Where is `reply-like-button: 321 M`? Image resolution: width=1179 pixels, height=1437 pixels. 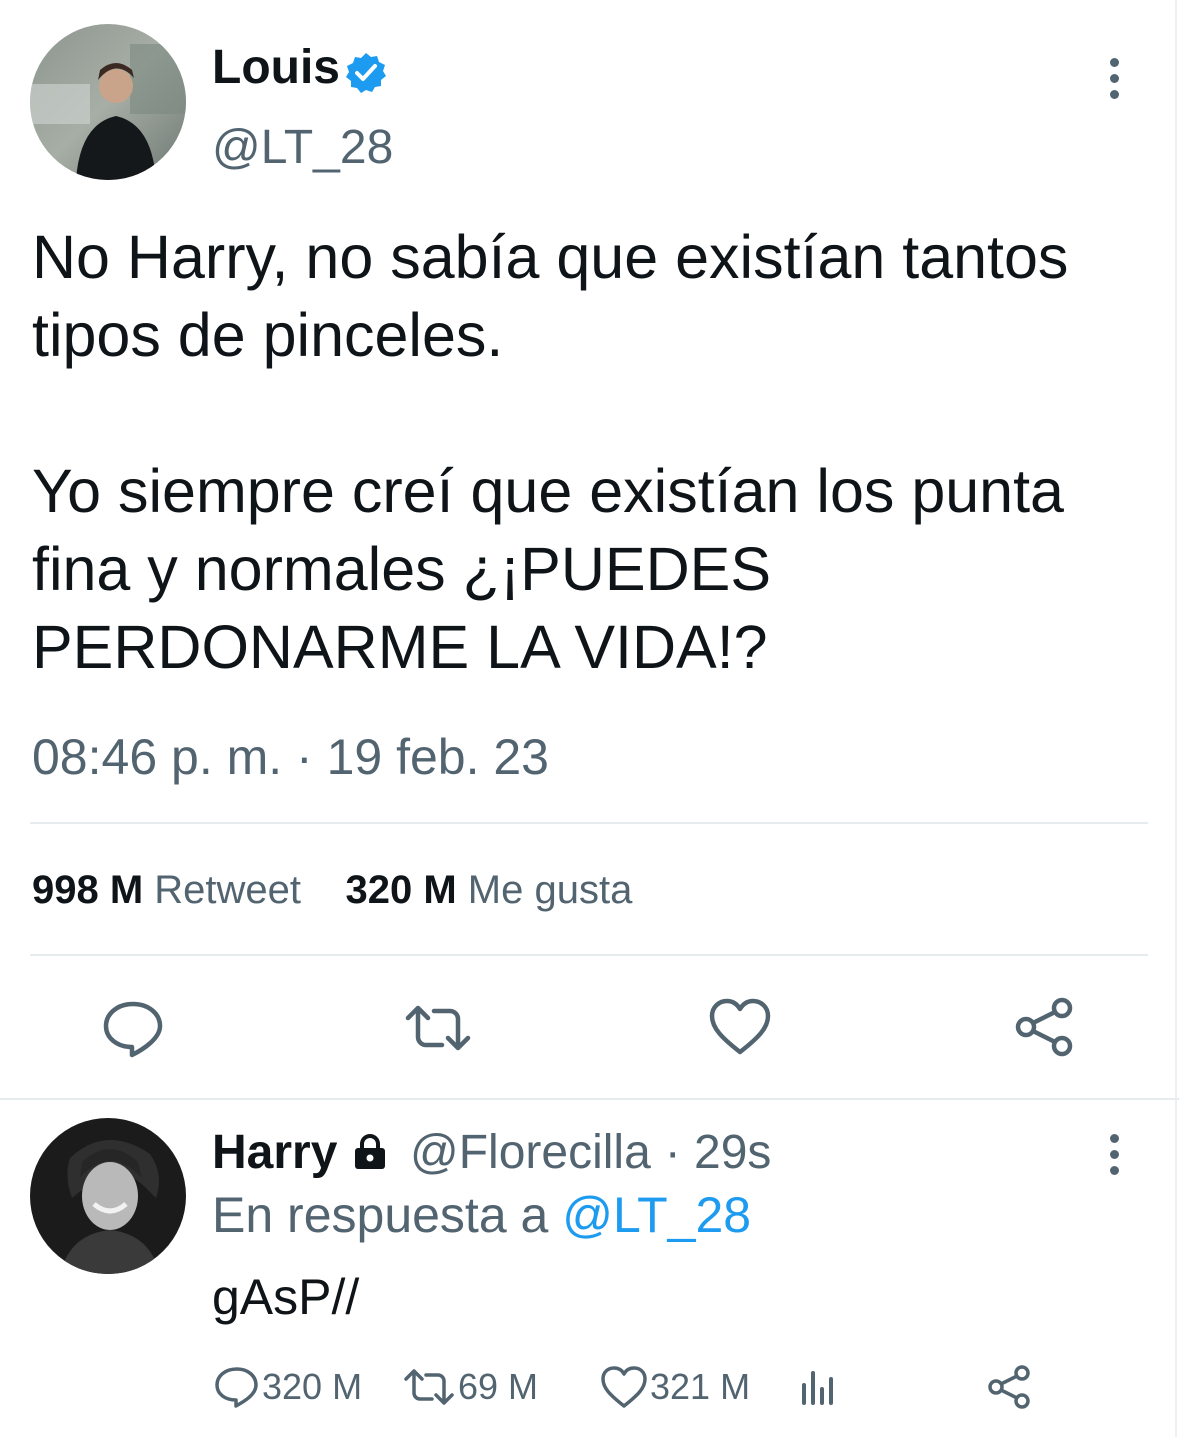
reply-like-button: 321 M is located at coordinates (675, 1387).